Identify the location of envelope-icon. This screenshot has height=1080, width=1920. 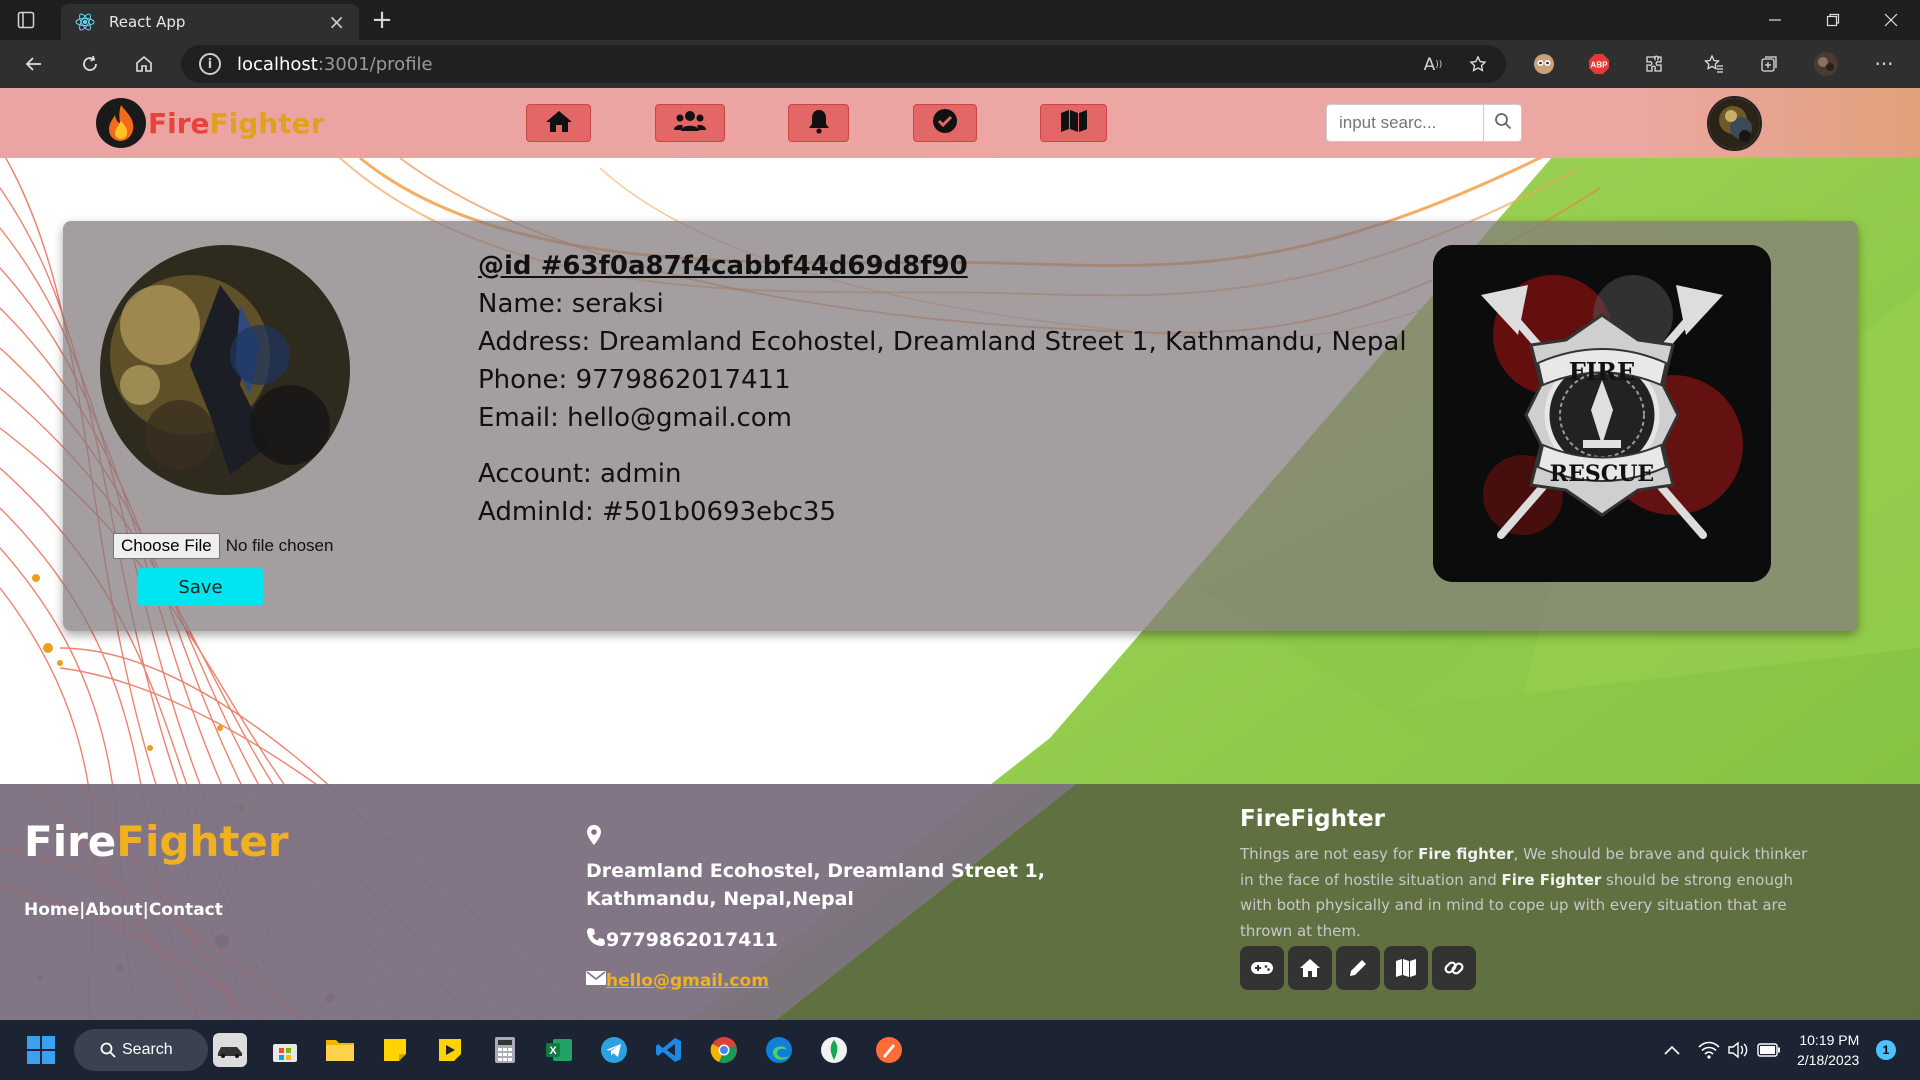
(596, 980).